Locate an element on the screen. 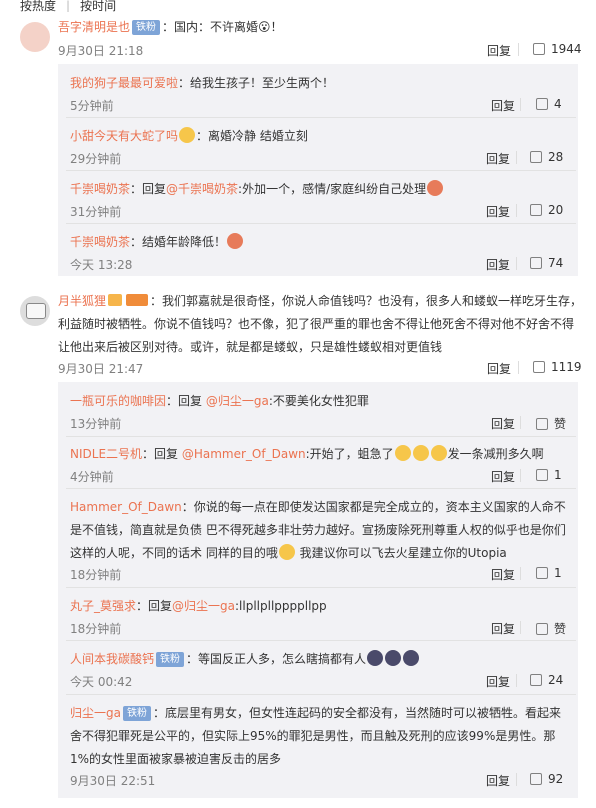  reply-time: 9月30日 22:51 is located at coordinates (113, 781).